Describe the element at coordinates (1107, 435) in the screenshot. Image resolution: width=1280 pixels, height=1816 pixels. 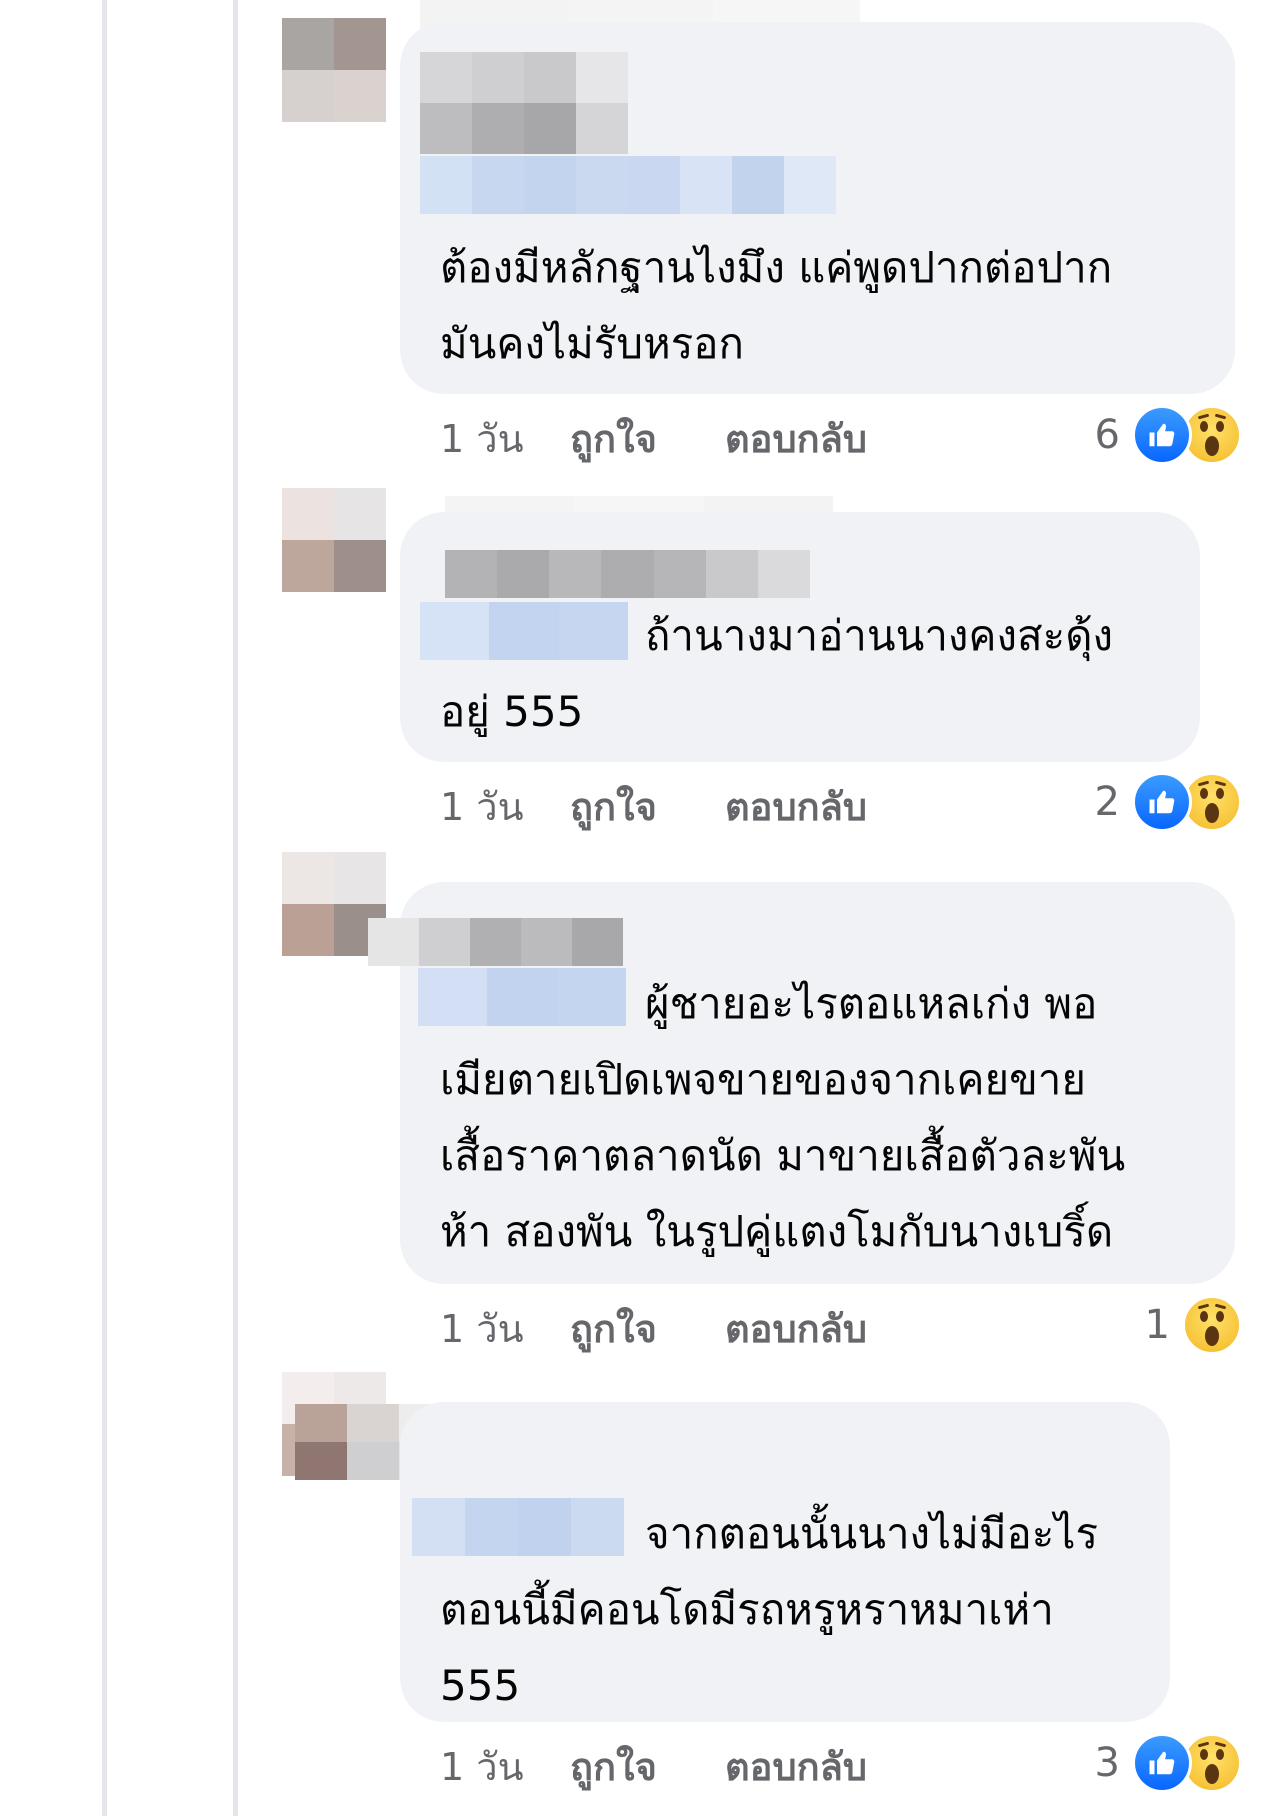
I see `reaction-count: 6` at that location.